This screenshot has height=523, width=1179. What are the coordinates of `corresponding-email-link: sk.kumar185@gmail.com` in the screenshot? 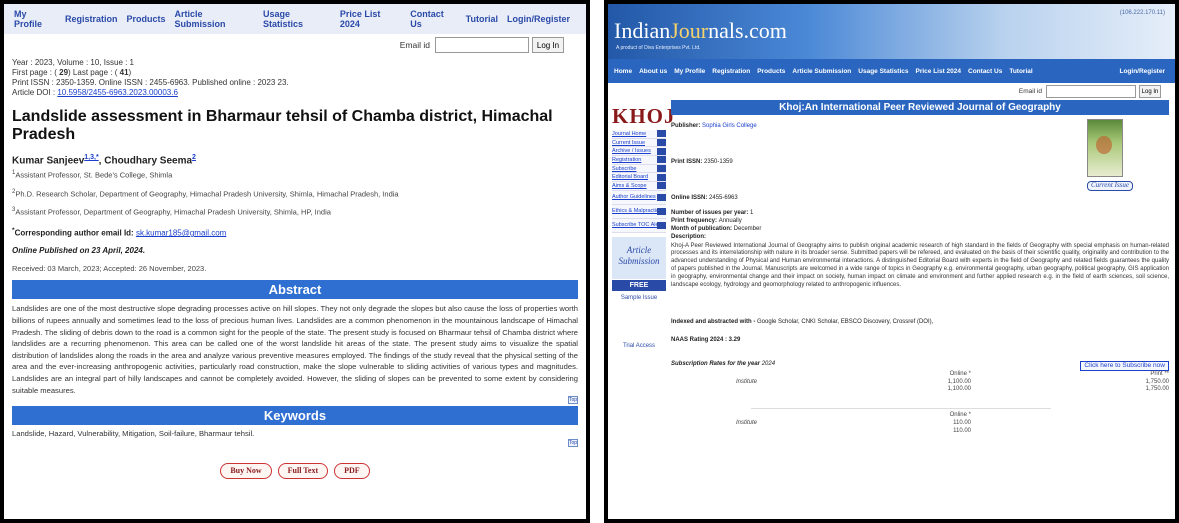 It's located at (181, 232).